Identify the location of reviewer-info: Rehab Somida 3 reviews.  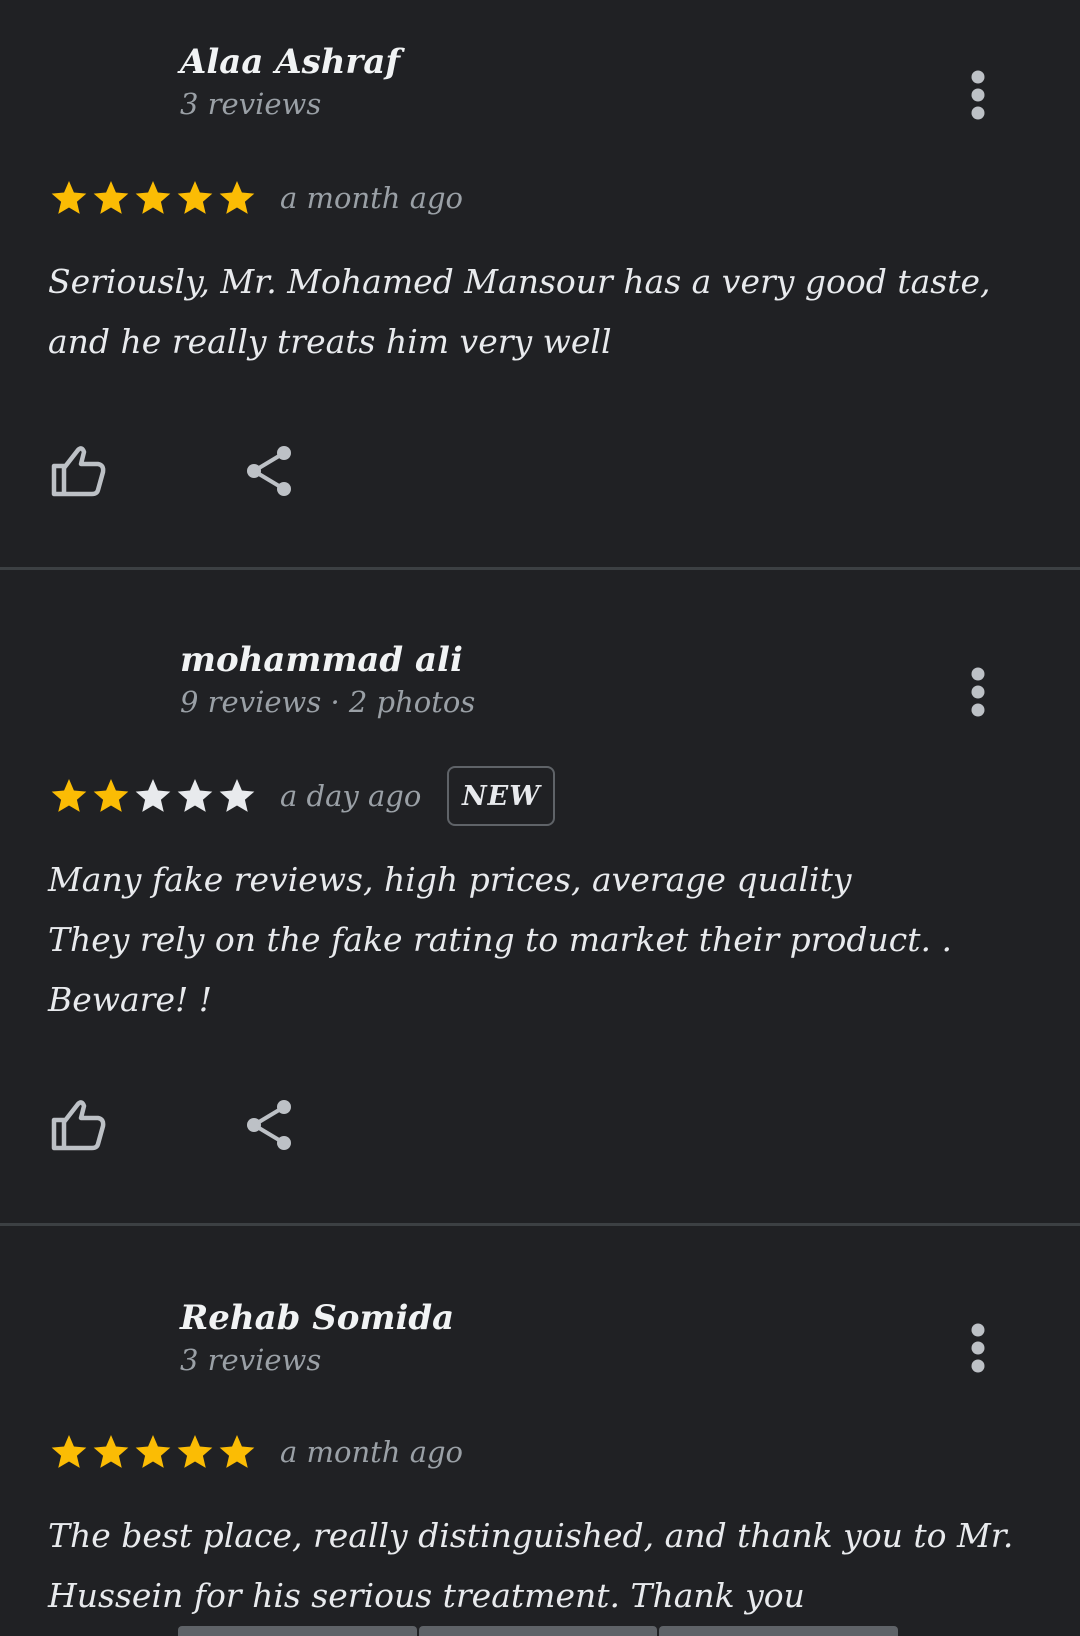
(317, 1338).